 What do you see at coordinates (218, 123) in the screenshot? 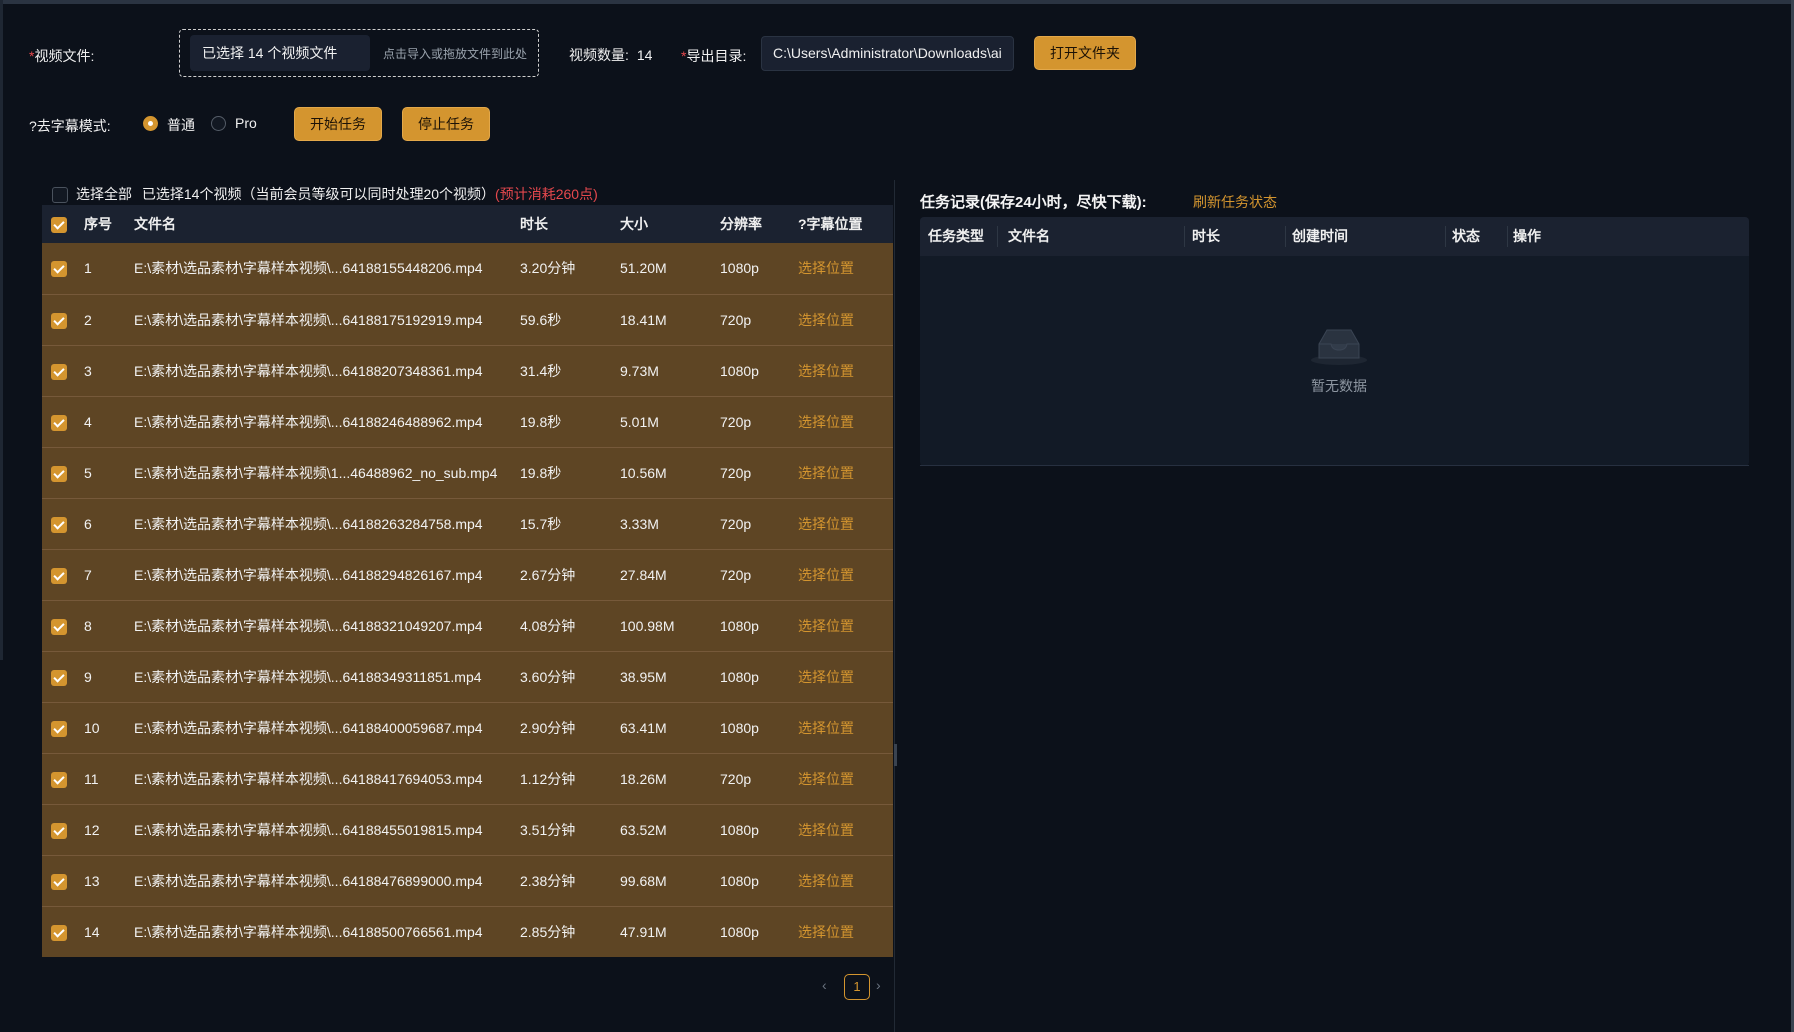
I see `radio-pro` at bounding box center [218, 123].